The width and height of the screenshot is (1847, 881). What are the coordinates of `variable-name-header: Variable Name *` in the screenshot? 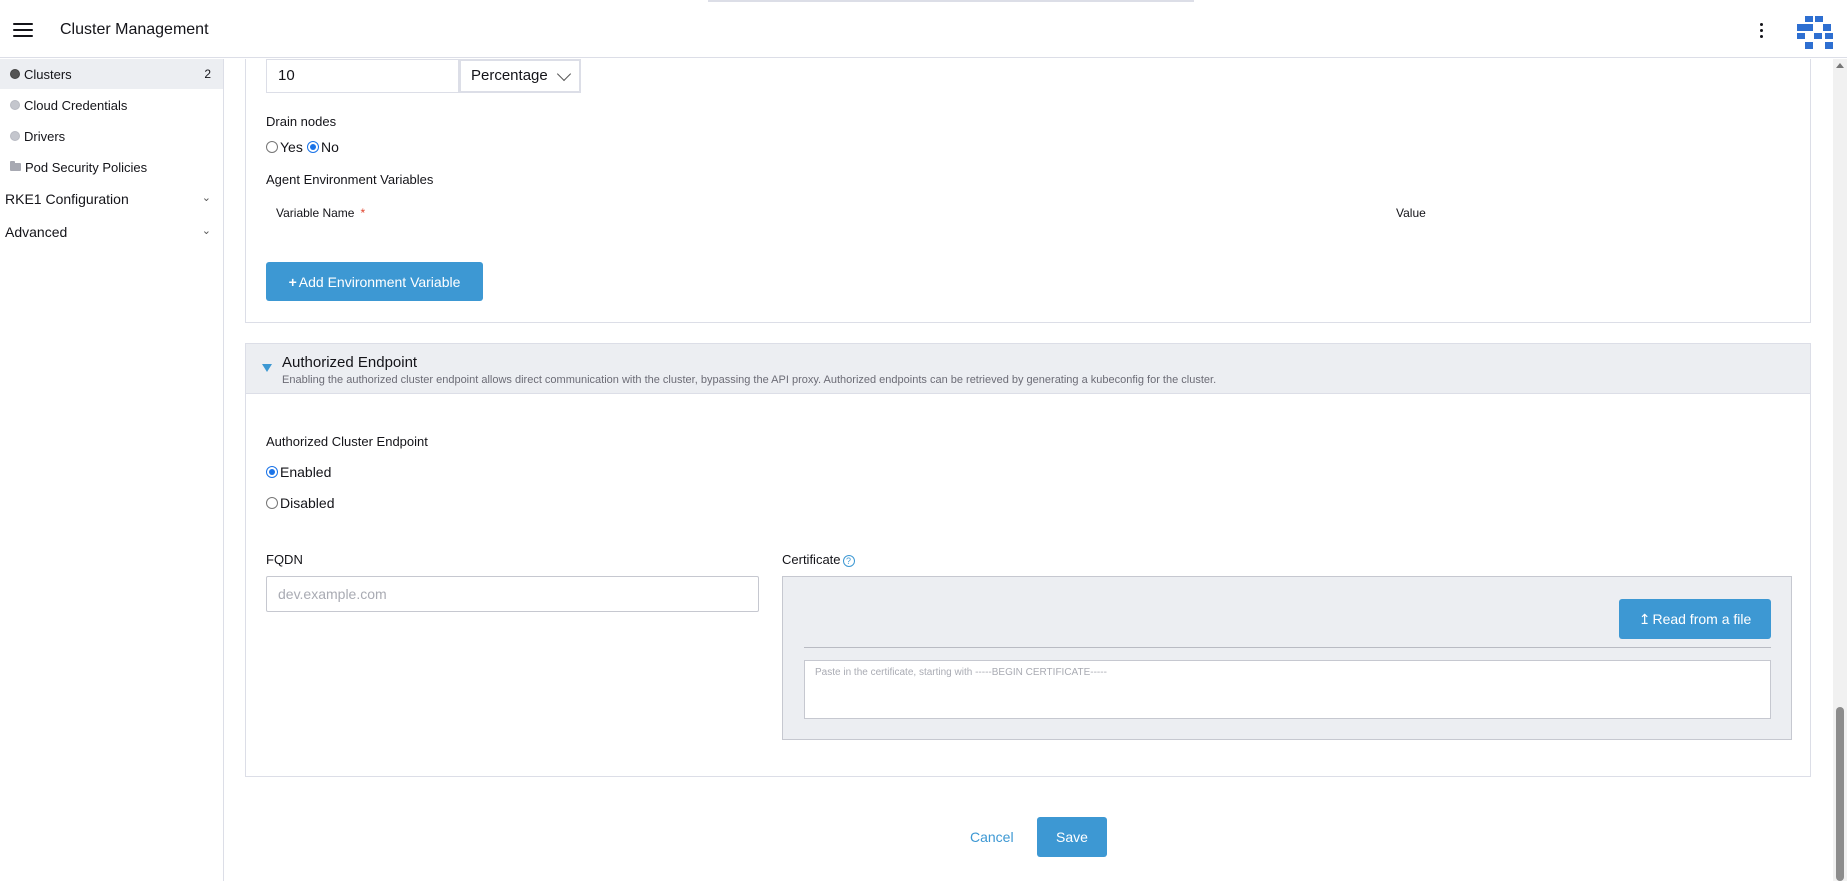 It's located at (320, 213).